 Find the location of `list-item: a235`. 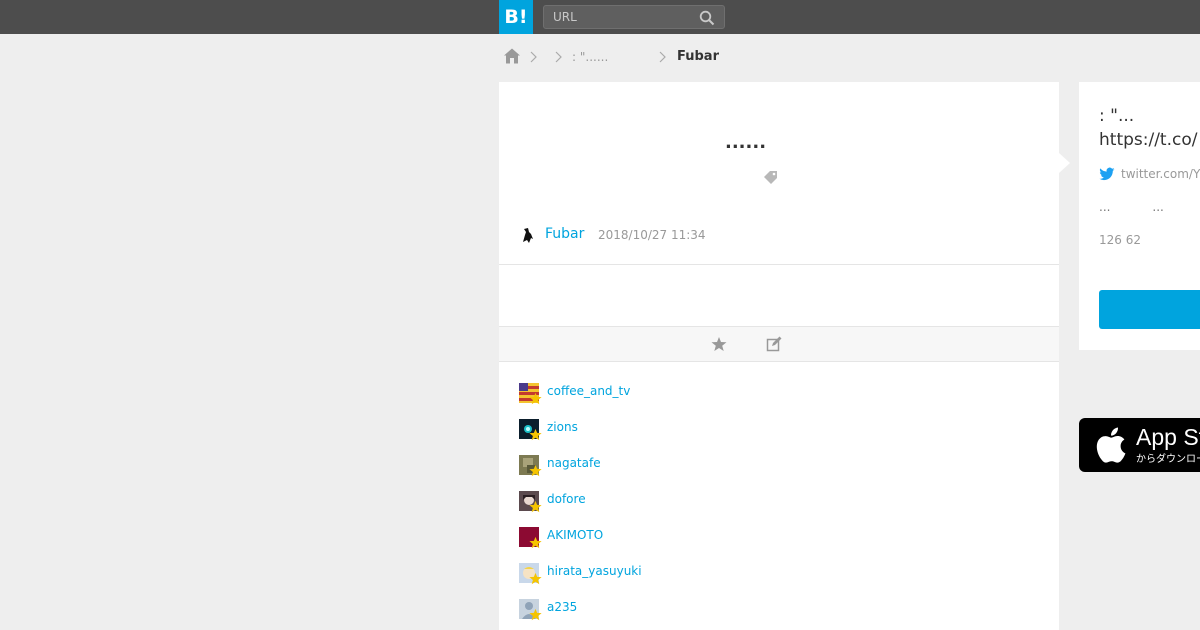

list-item: a235 is located at coordinates (719, 609).